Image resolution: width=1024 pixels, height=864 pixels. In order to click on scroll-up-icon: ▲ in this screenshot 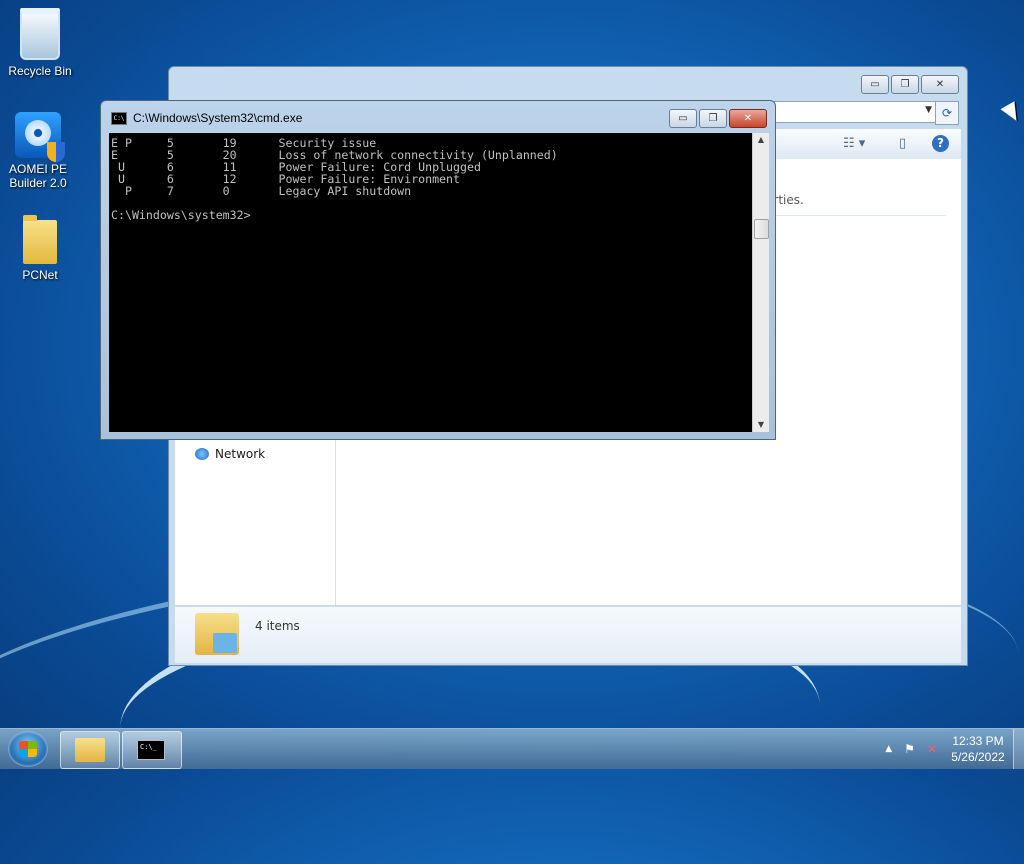, I will do `click(761, 140)`.